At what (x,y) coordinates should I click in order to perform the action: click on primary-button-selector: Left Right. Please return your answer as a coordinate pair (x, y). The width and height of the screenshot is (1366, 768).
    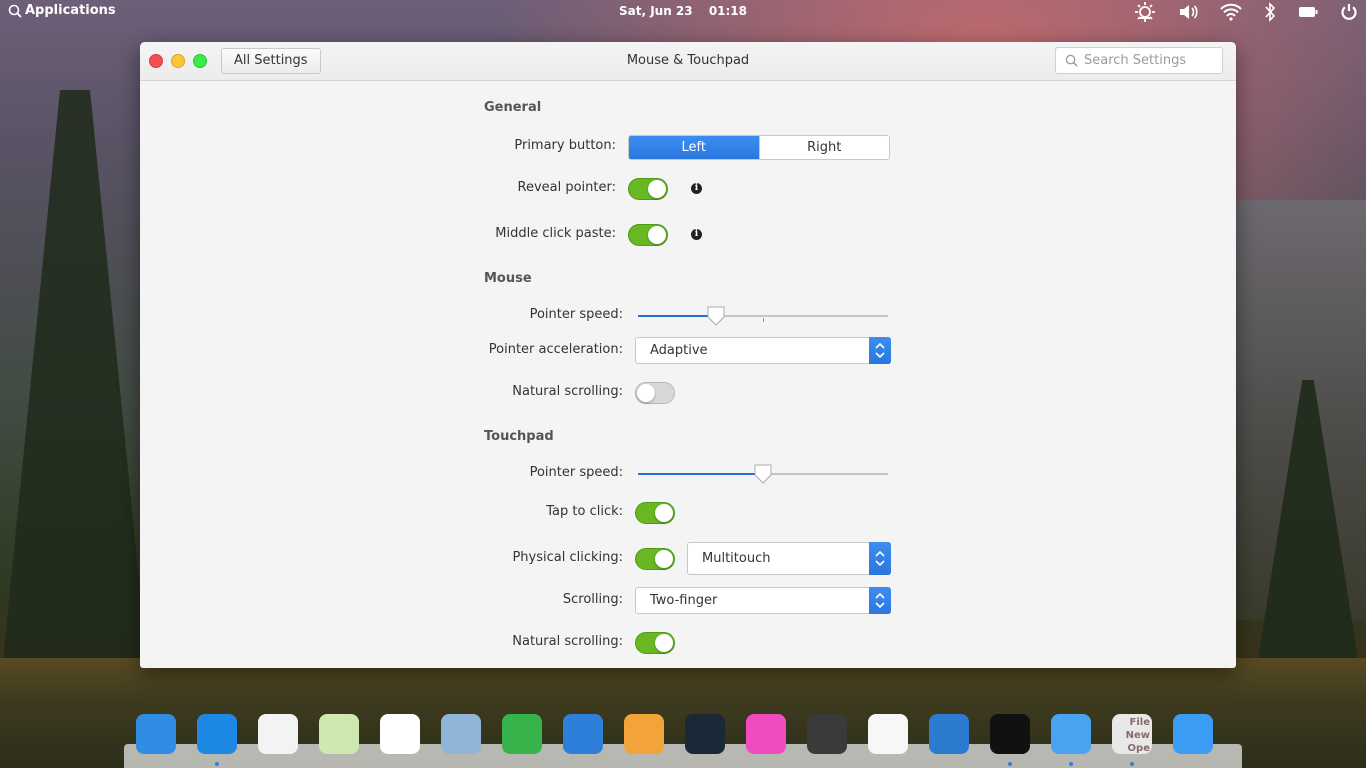
    Looking at the image, I should click on (759, 147).